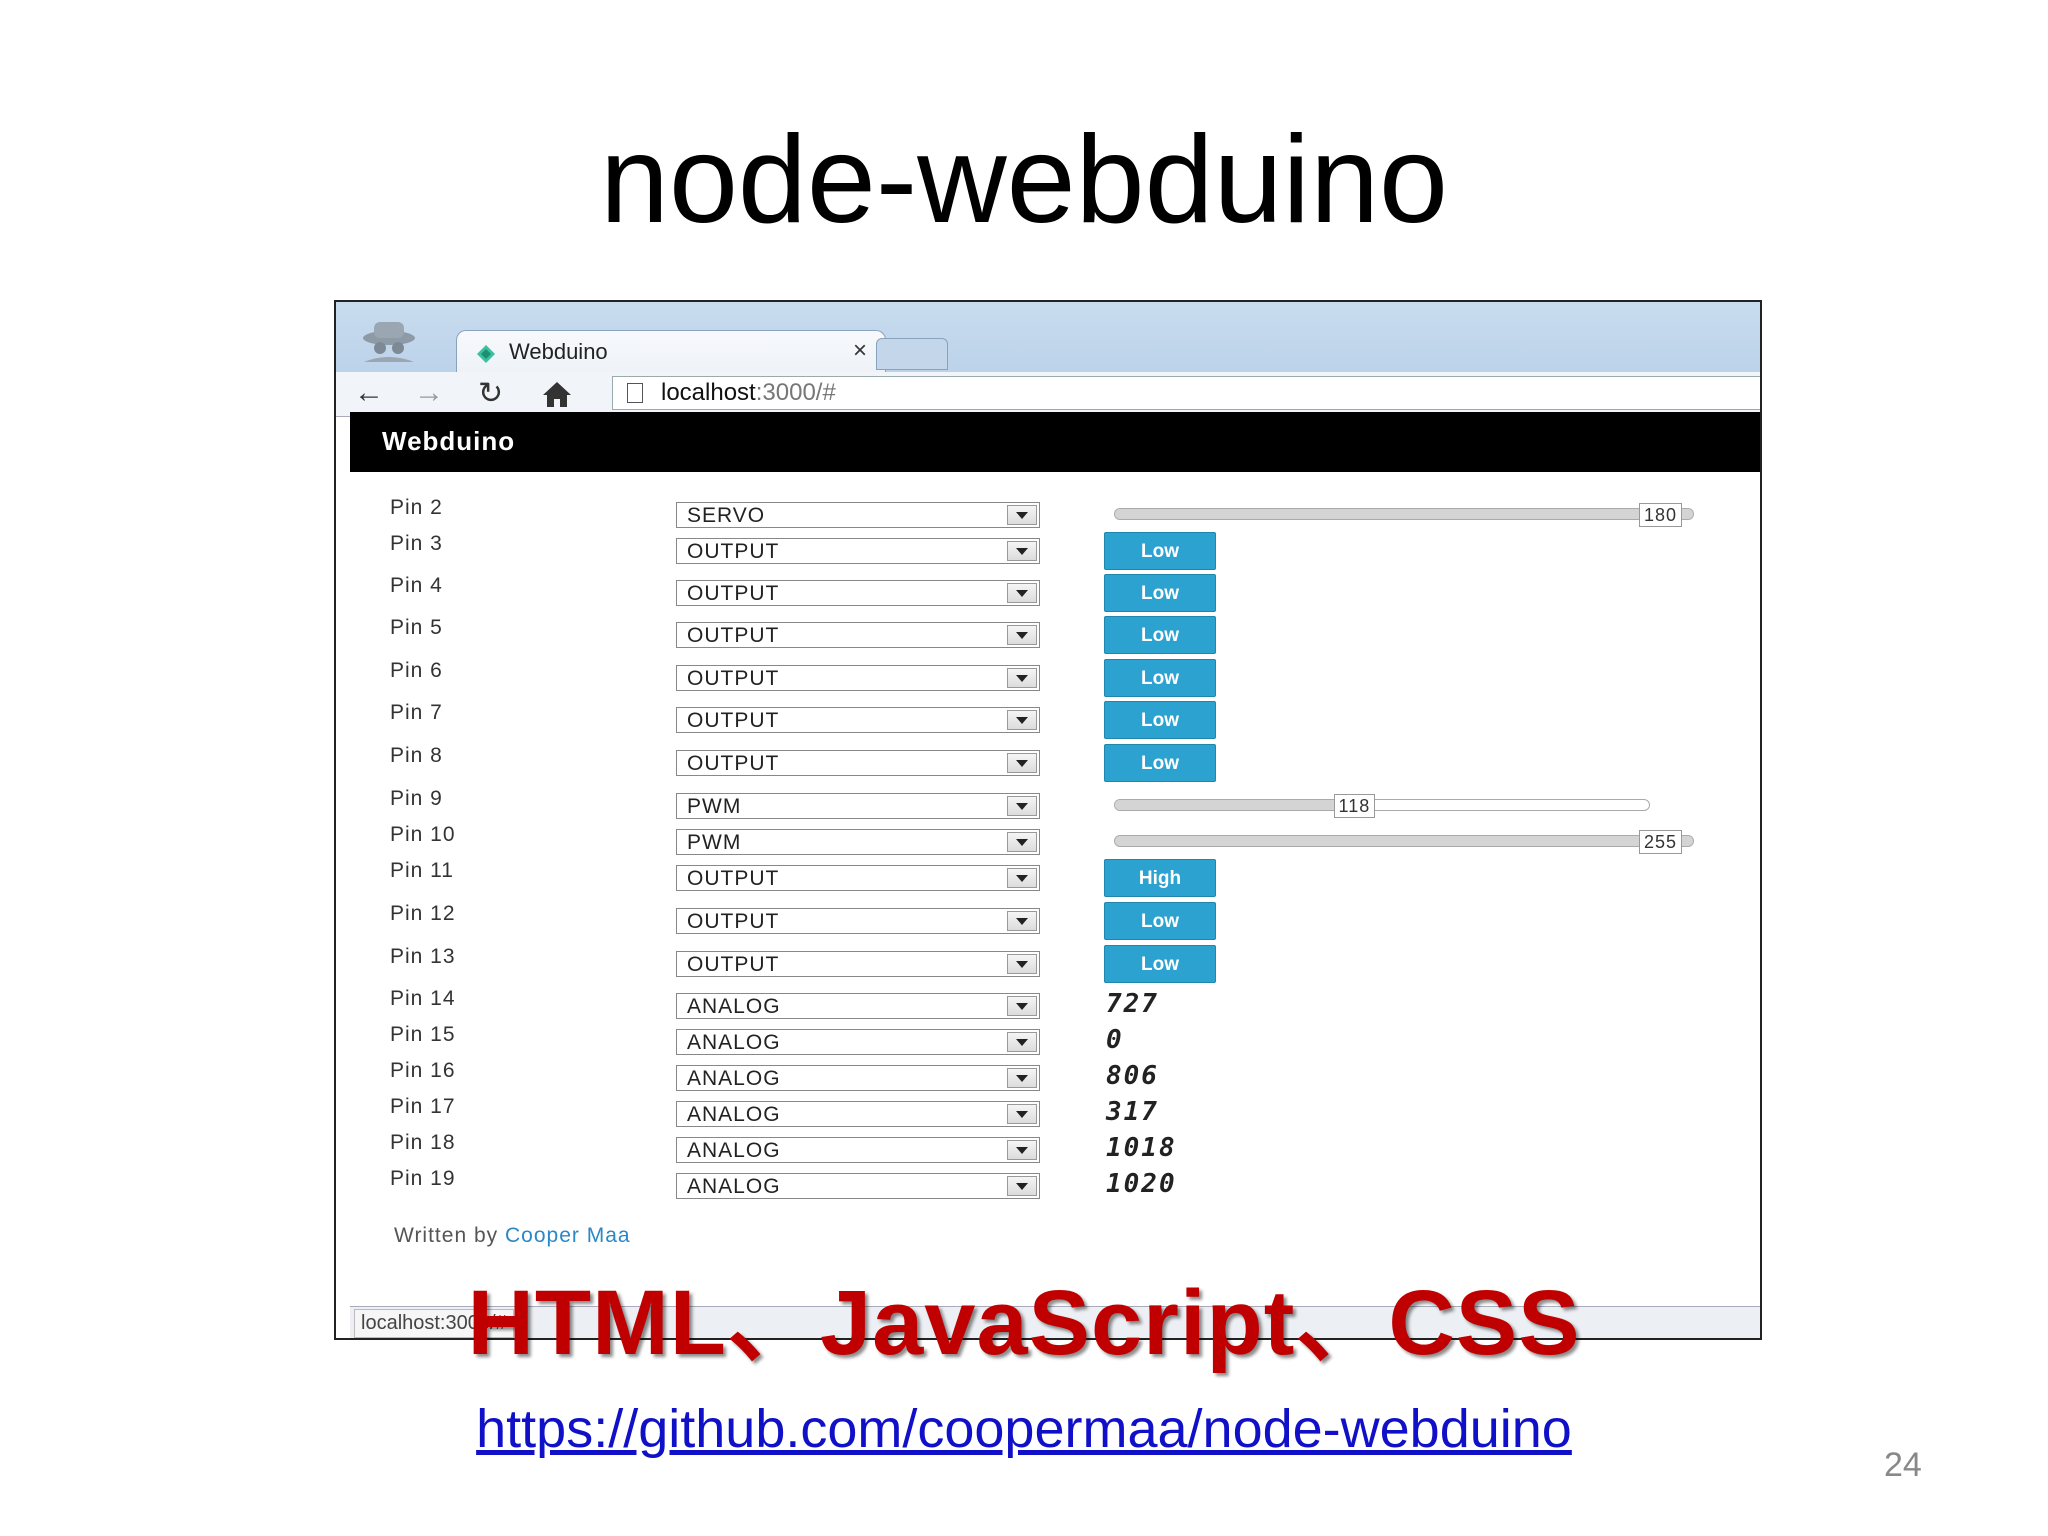 The height and width of the screenshot is (1536, 2048). What do you see at coordinates (423, 1178) in the screenshot?
I see `pin-label: Pin 19` at bounding box center [423, 1178].